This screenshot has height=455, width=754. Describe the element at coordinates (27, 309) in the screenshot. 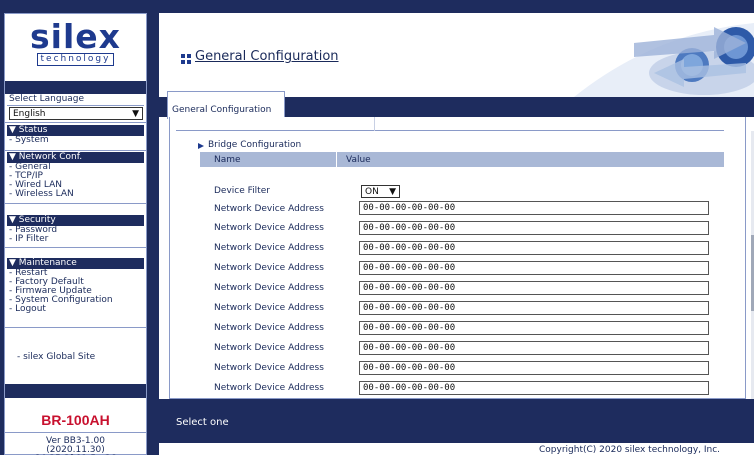

I see `sidebar-item-logout: - Logout` at that location.